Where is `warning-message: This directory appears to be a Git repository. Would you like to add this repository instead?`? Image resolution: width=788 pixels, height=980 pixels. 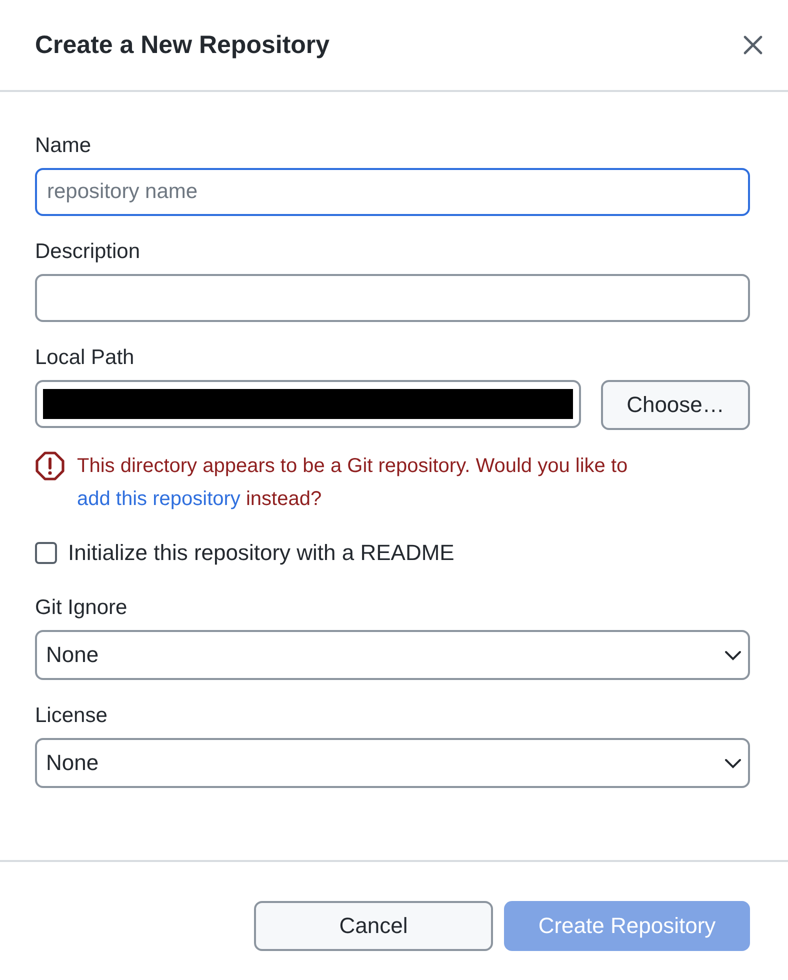
warning-message: This directory appears to be a Git repository. Would you like to add this repository instead? is located at coordinates (353, 483).